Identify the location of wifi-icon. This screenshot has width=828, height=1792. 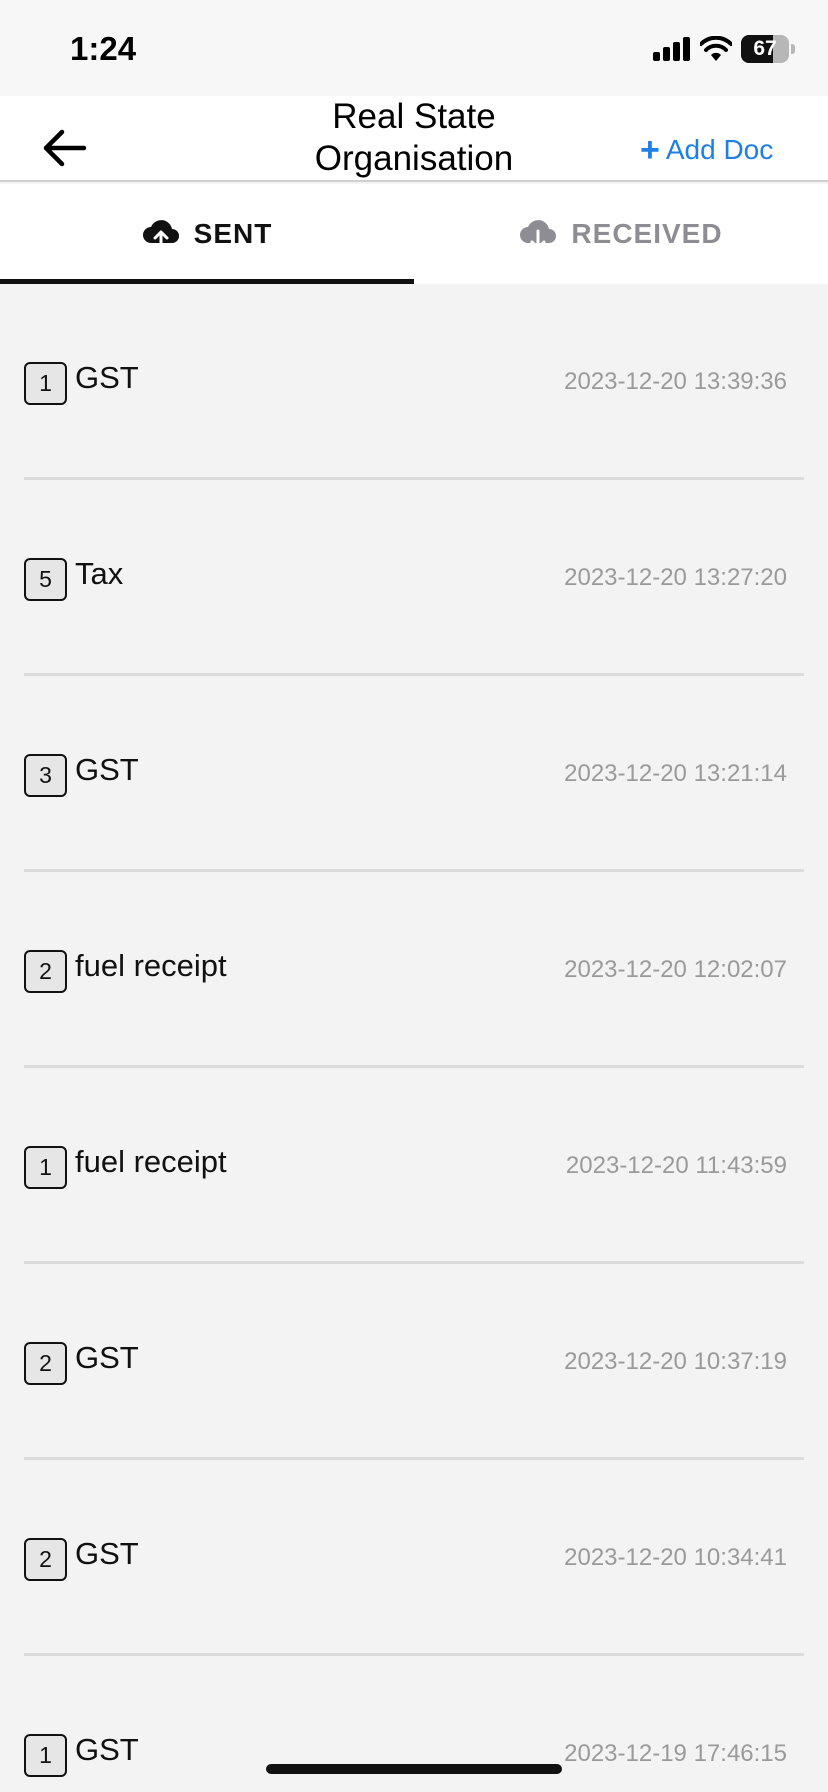
(716, 48).